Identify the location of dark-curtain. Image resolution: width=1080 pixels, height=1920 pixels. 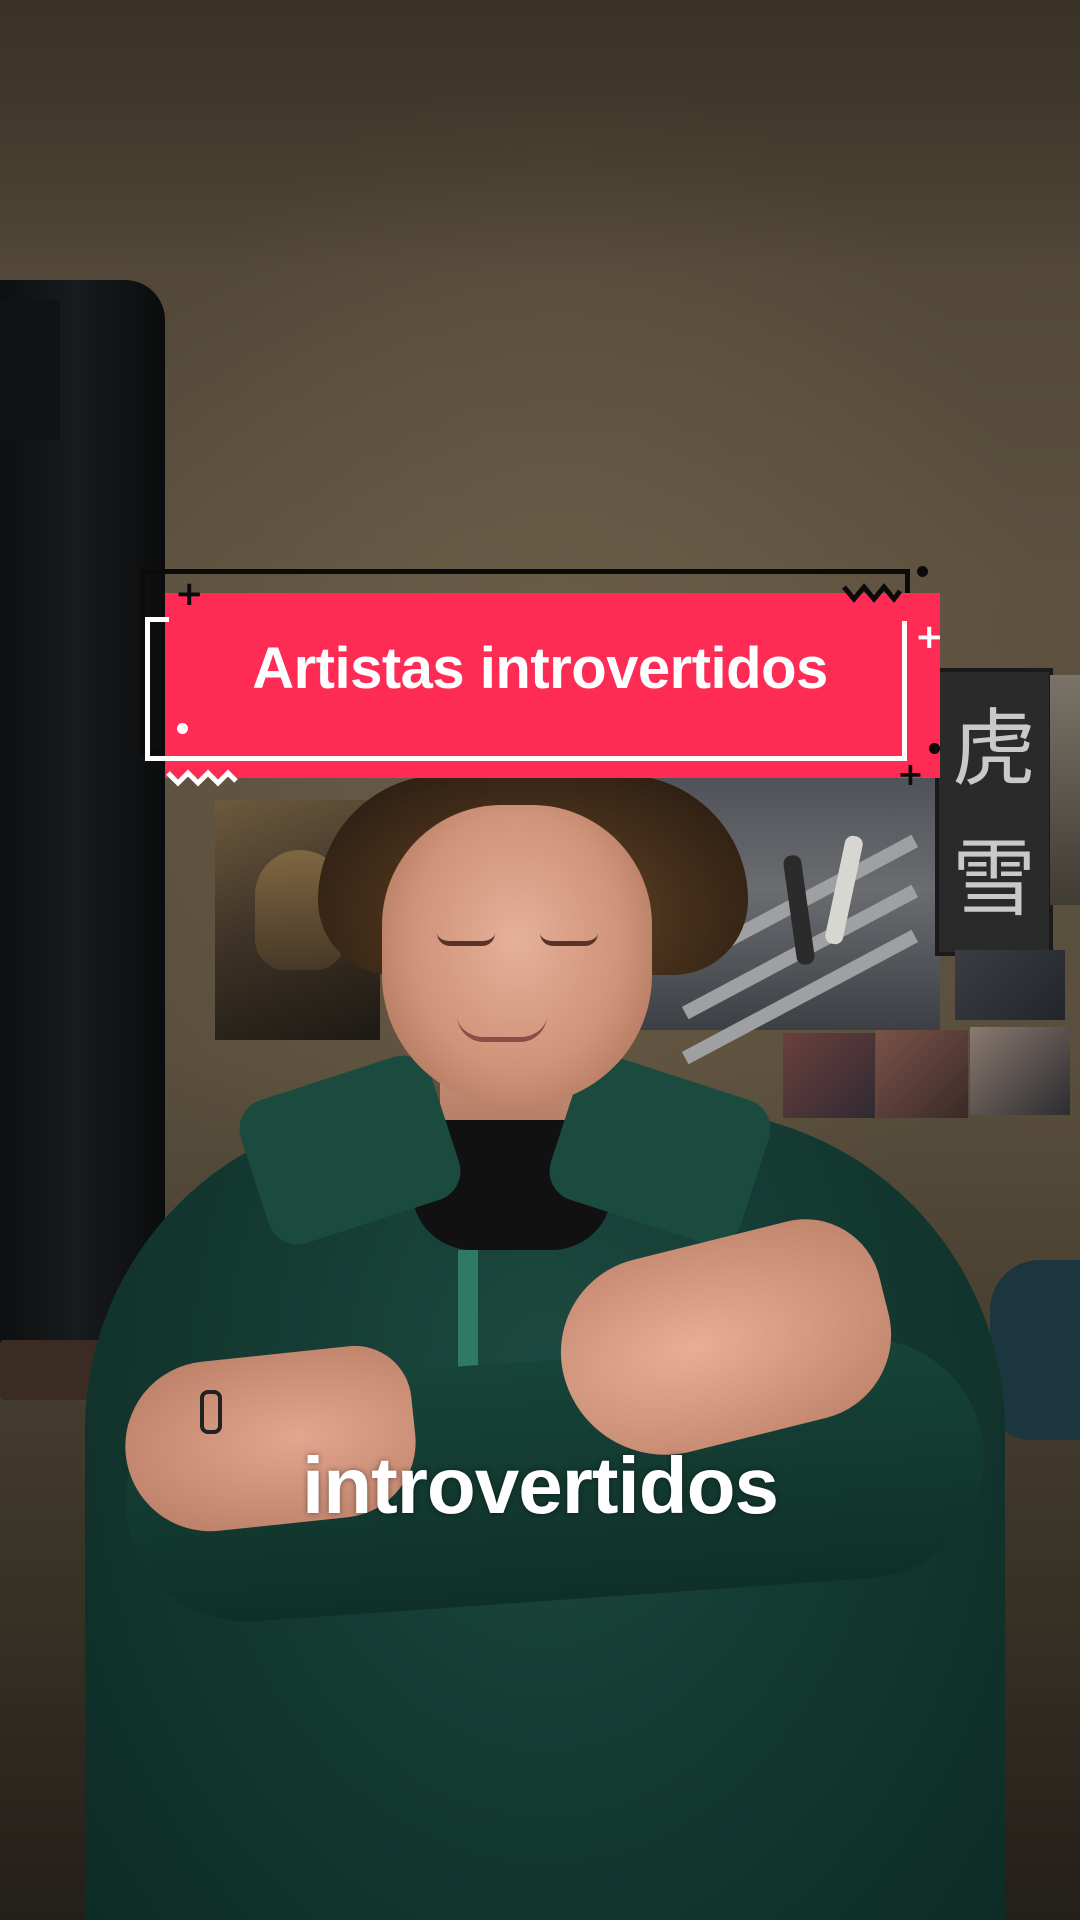
(82, 830).